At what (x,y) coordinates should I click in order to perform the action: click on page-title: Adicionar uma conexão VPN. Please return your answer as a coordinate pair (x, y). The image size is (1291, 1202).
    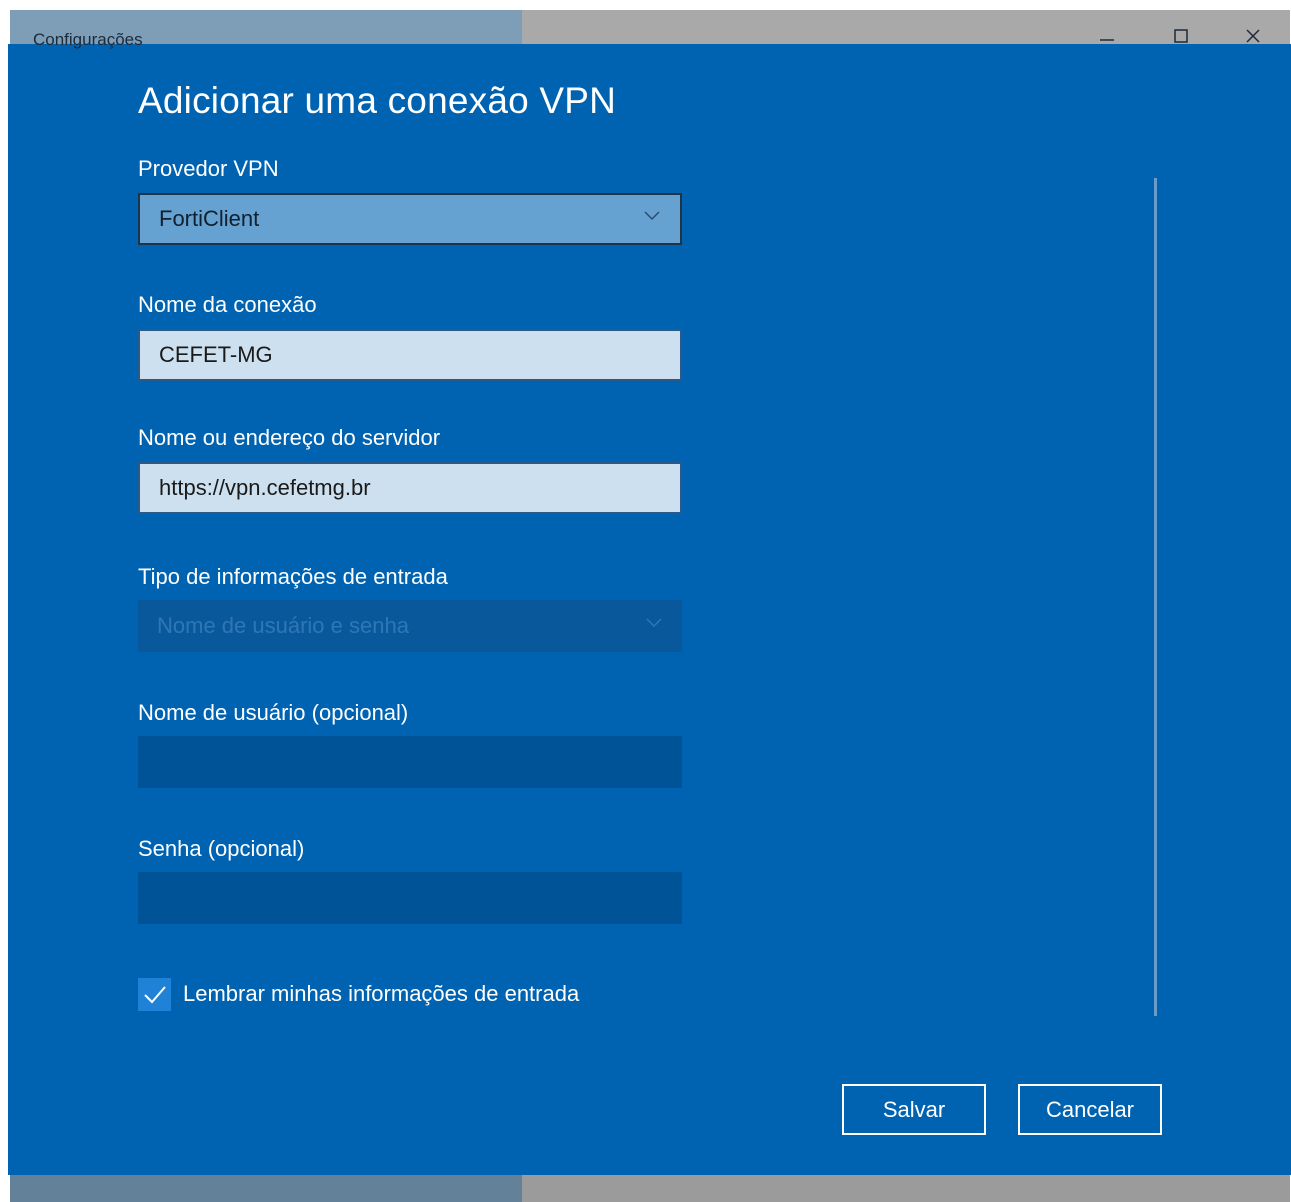
    Looking at the image, I should click on (377, 100).